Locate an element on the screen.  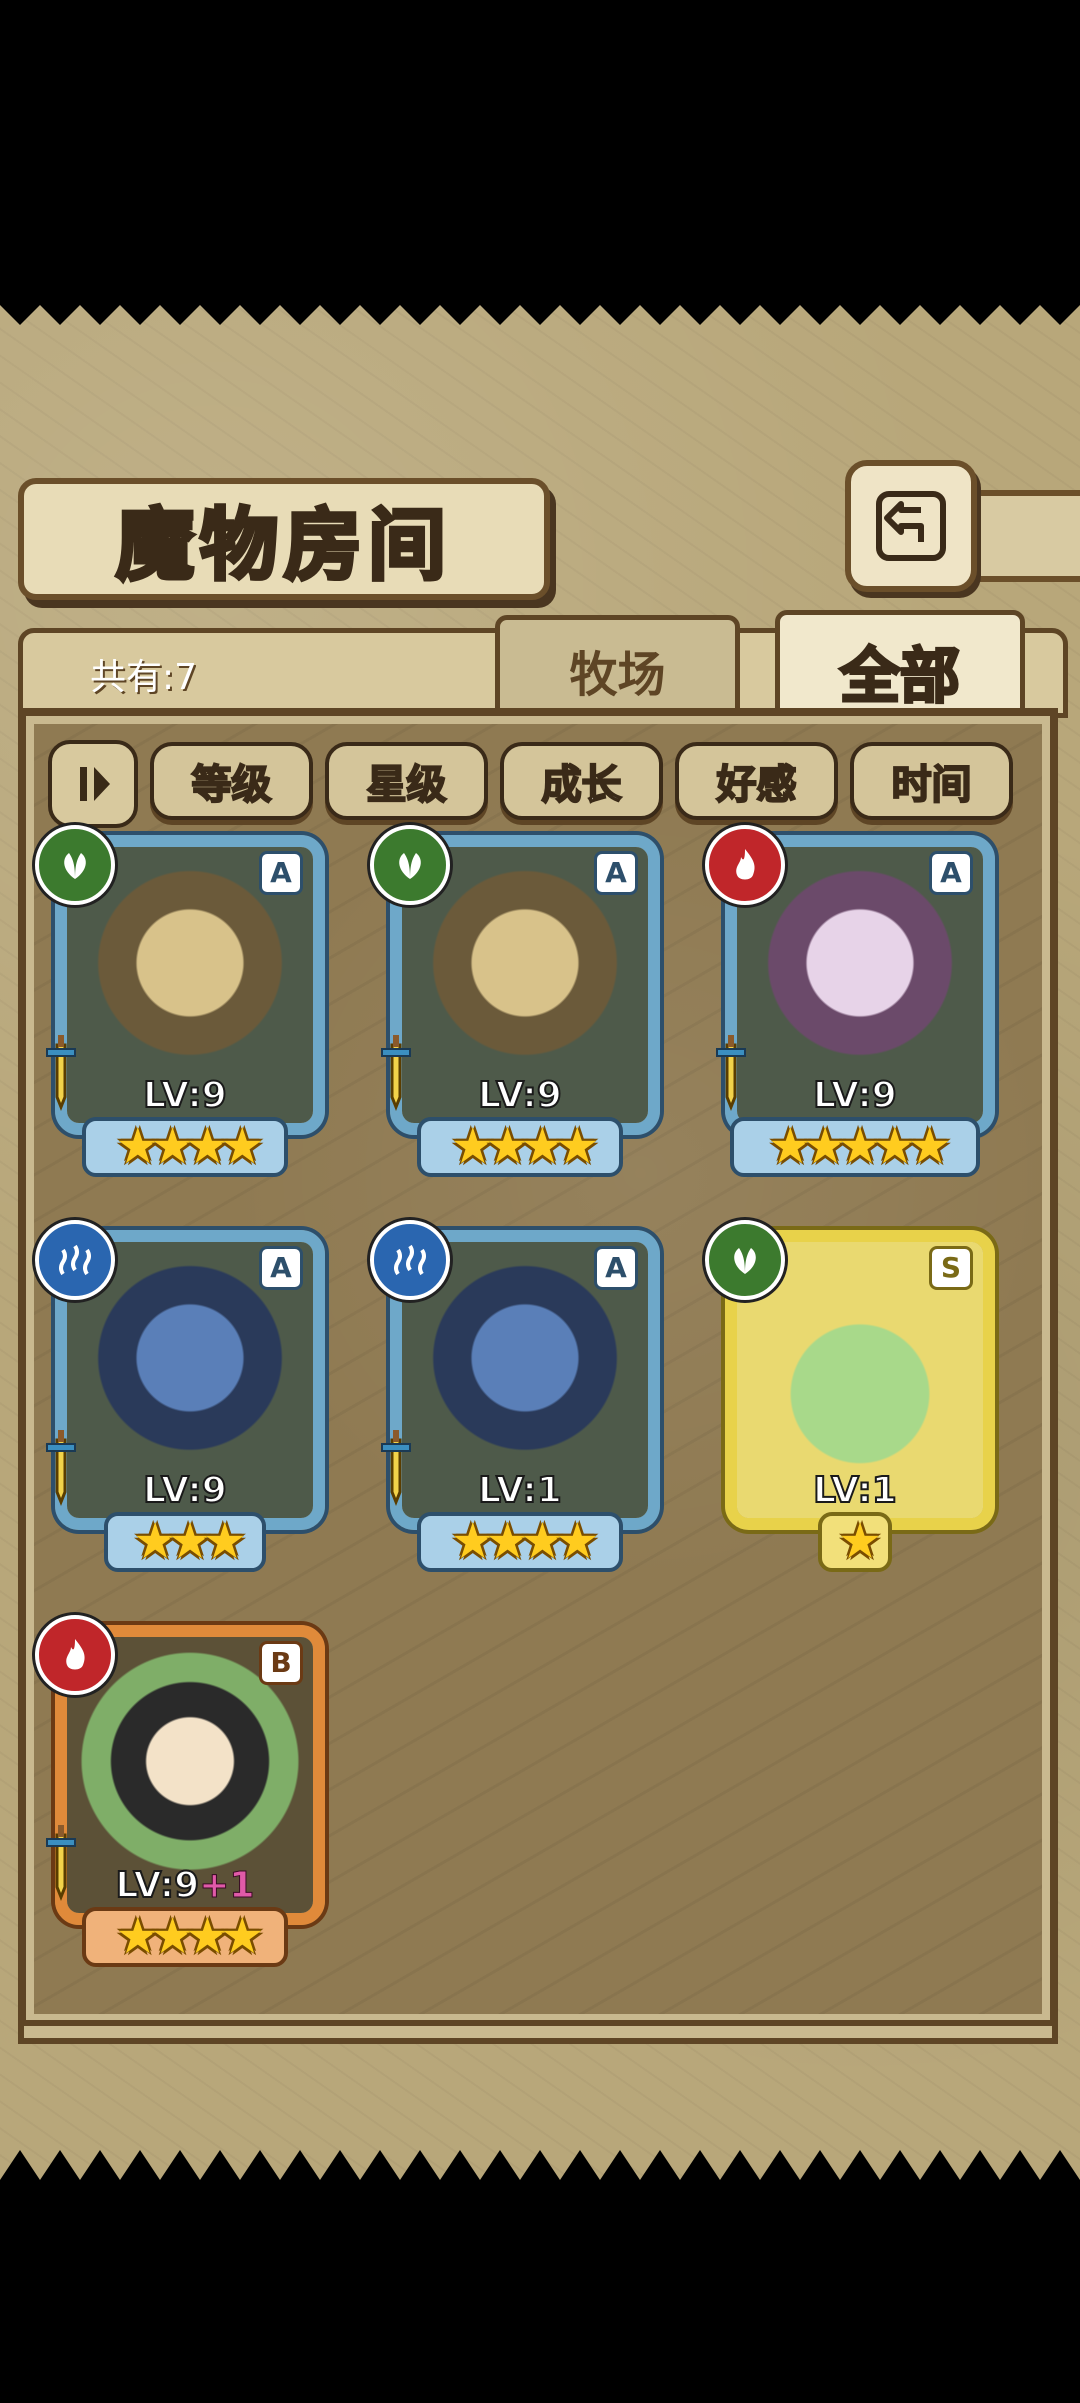
monster-count: 共有:7 is located at coordinates (144, 677).